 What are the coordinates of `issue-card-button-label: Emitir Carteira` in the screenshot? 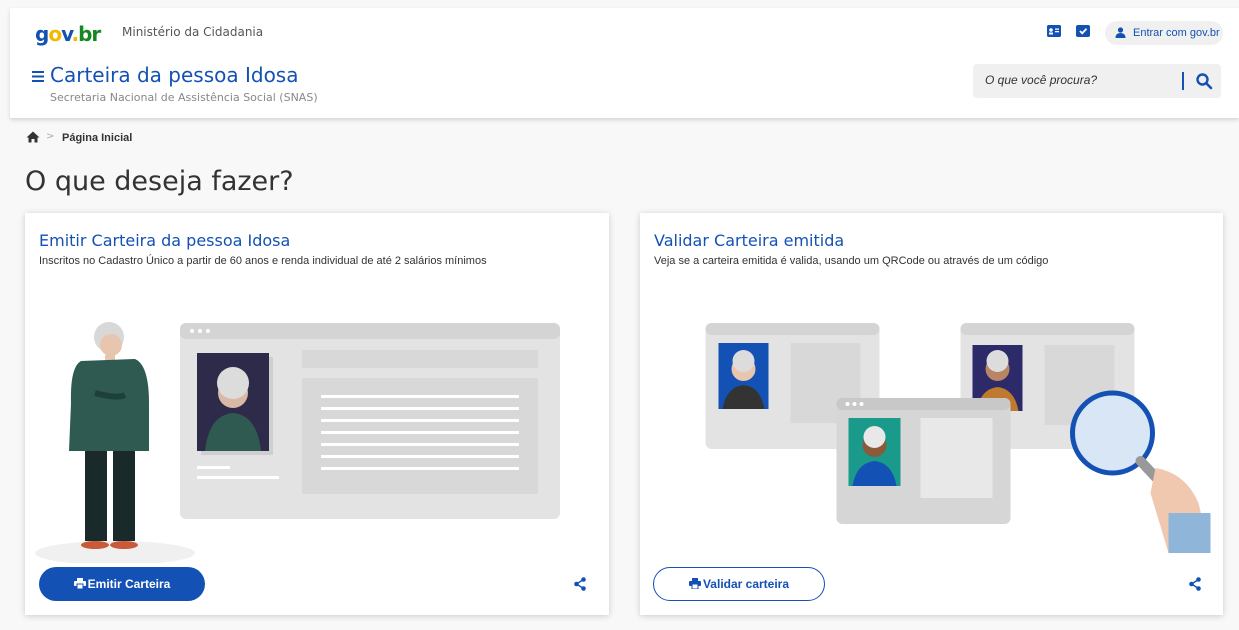 It's located at (129, 584).